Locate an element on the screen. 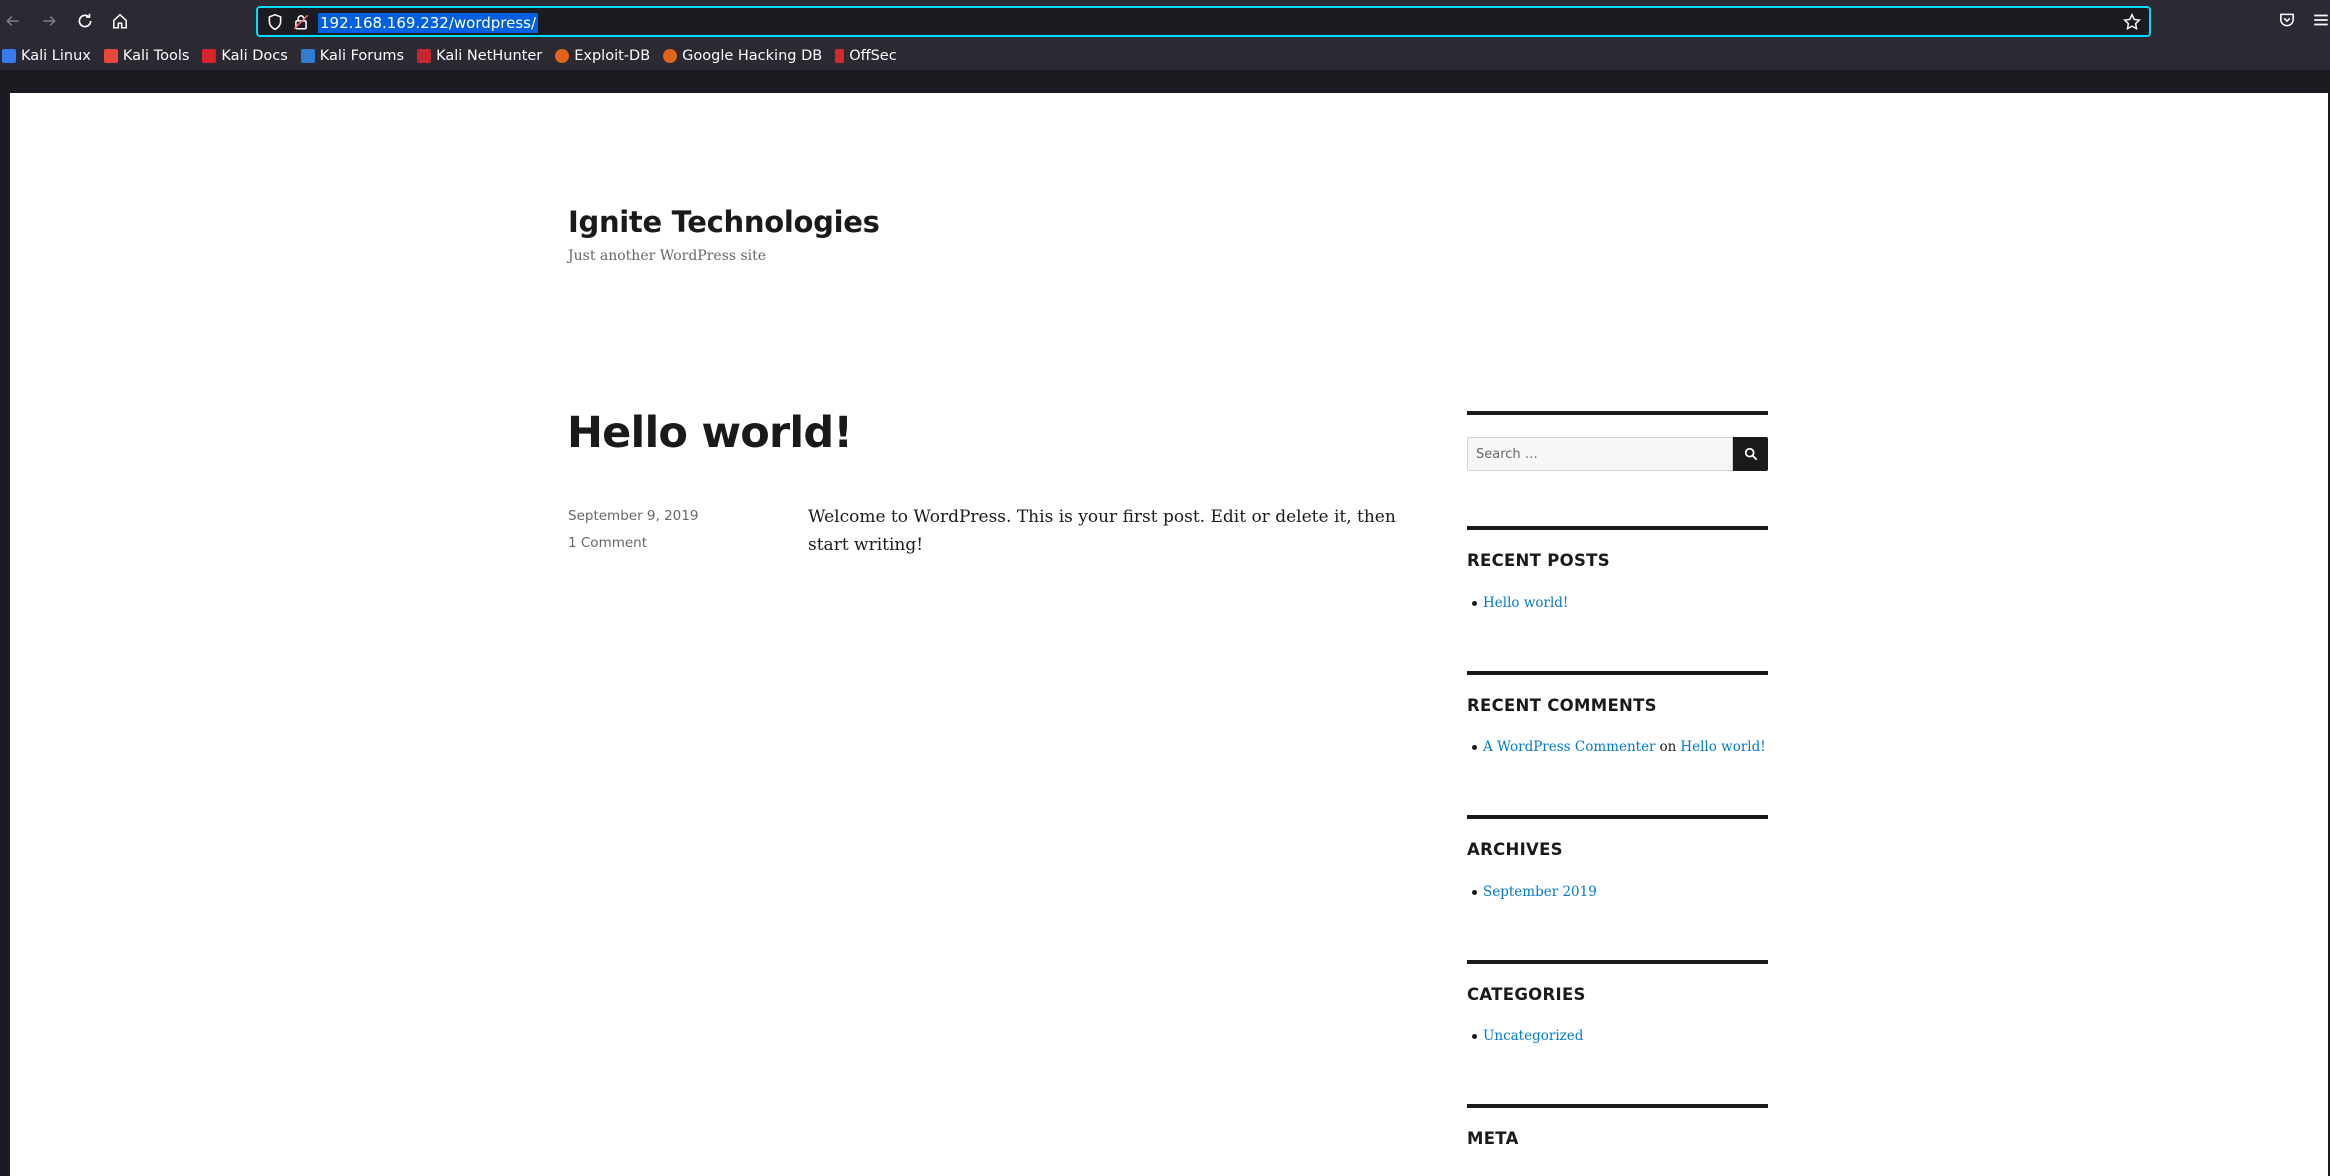 This screenshot has width=2330, height=1176. bookmark-google-hacking-db: Google Hacking DB is located at coordinates (742, 56).